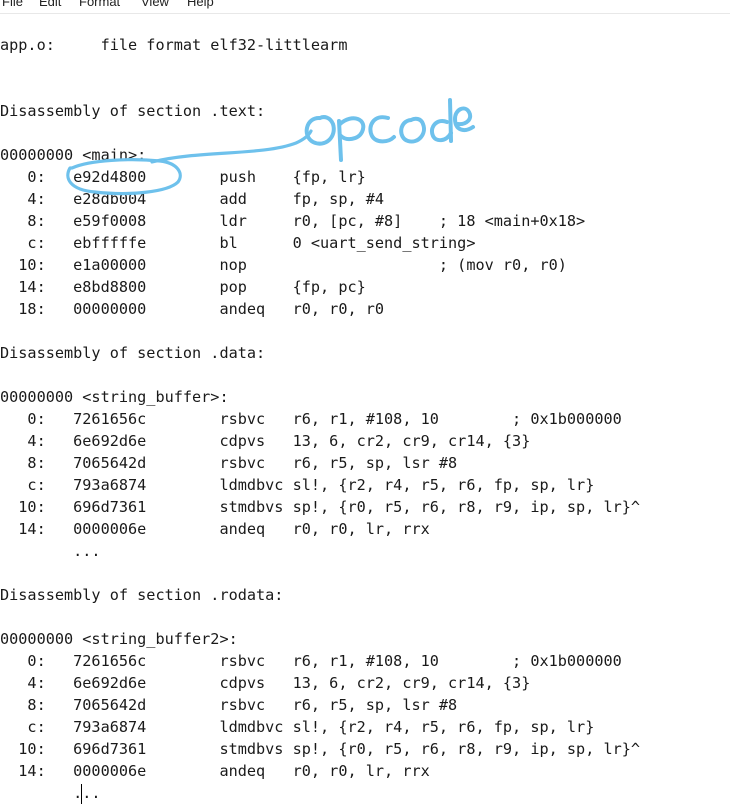 The width and height of the screenshot is (730, 810). What do you see at coordinates (192, 309) in the screenshot?
I see `code-line: 18: 00000000 andeq r0, r0, r0` at bounding box center [192, 309].